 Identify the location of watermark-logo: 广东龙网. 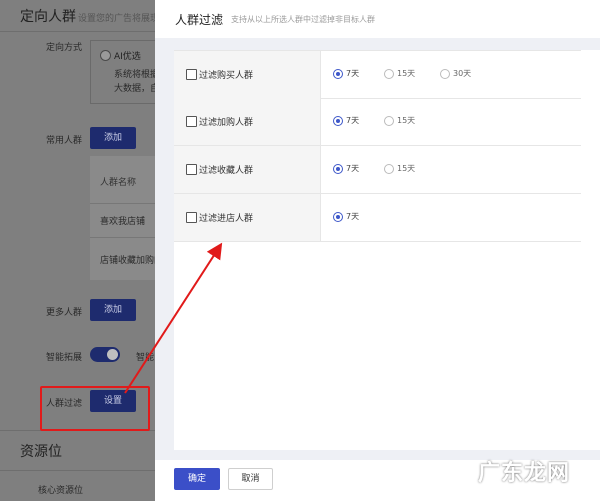
(524, 473).